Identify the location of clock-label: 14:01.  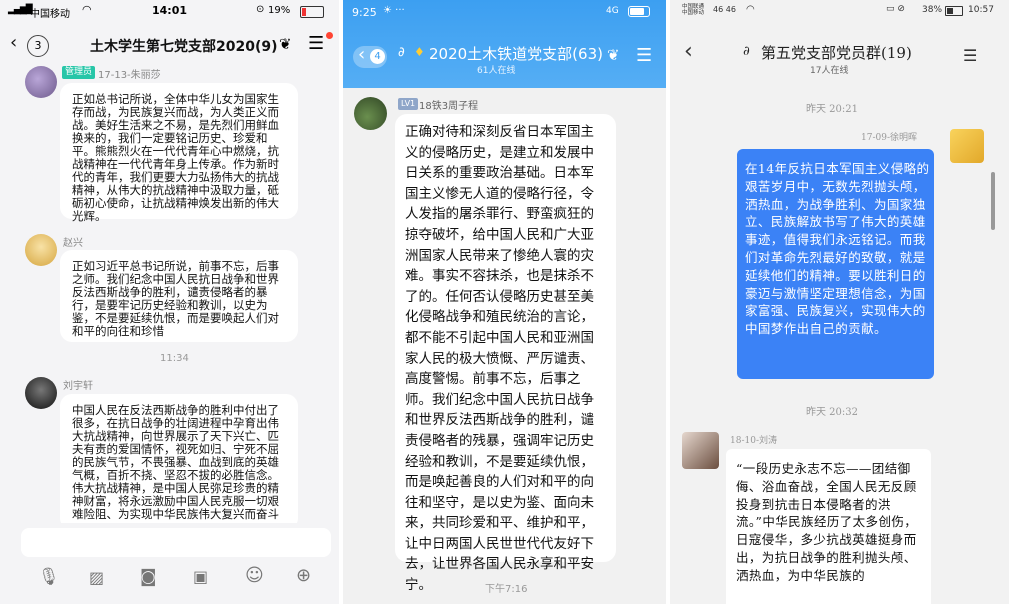
(170, 10).